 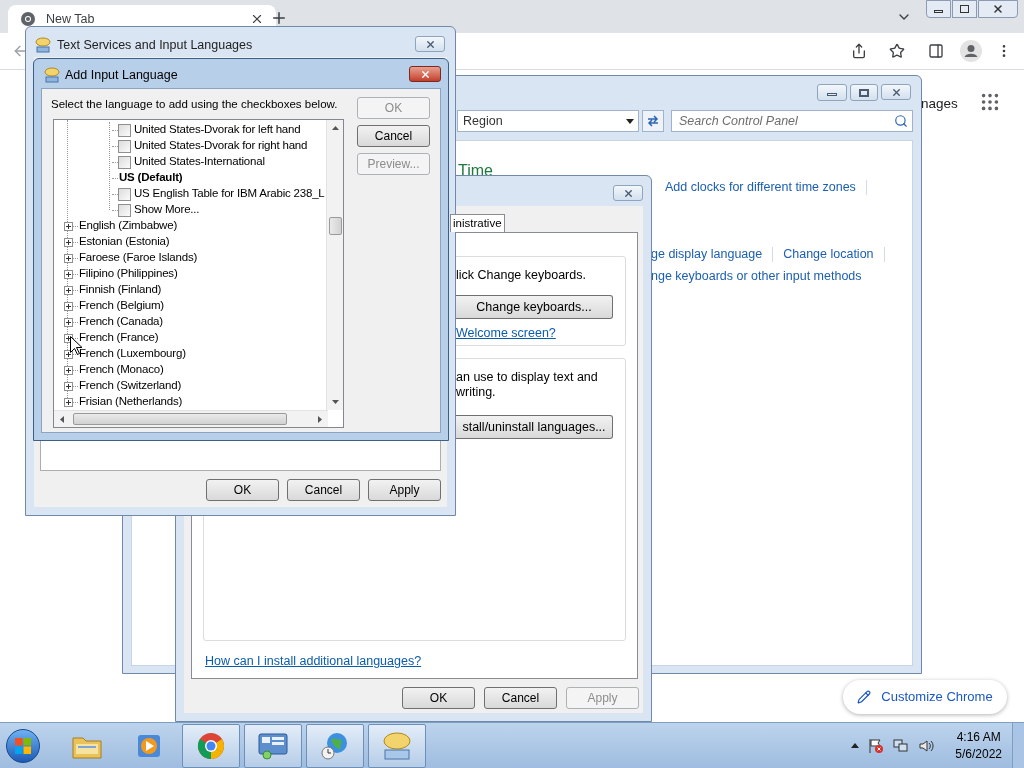 I want to click on dialog-button: Apply, so click(x=404, y=490).